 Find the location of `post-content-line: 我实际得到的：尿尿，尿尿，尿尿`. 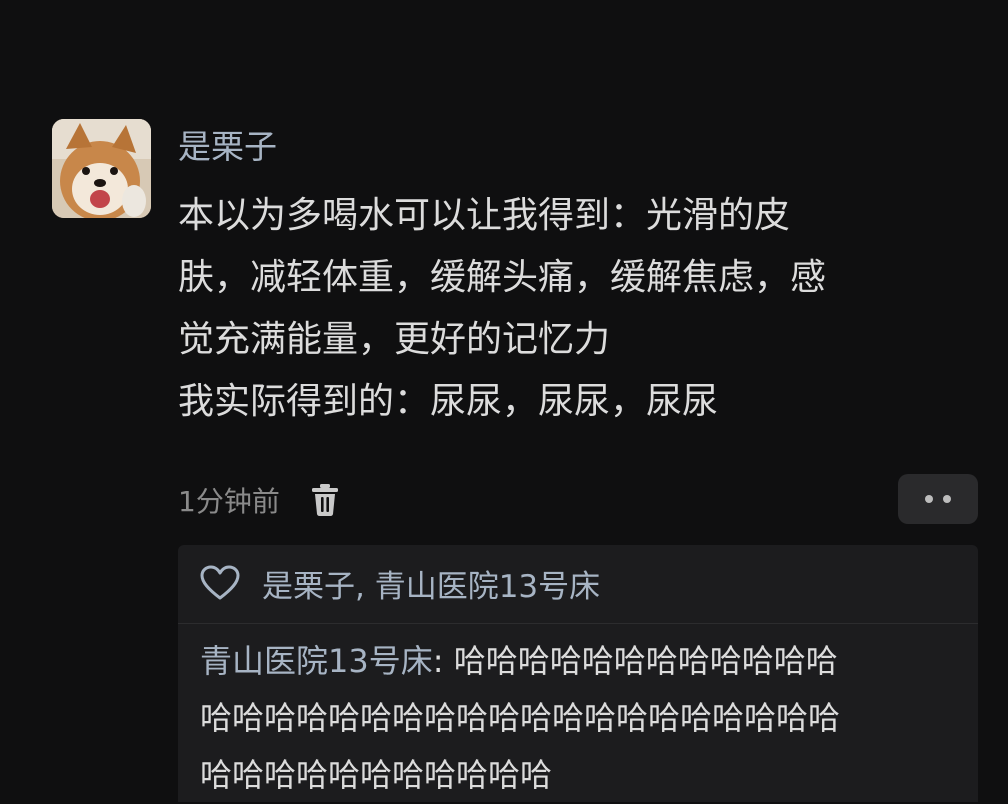

post-content-line: 我实际得到的：尿尿，尿尿，尿尿 is located at coordinates (448, 401).